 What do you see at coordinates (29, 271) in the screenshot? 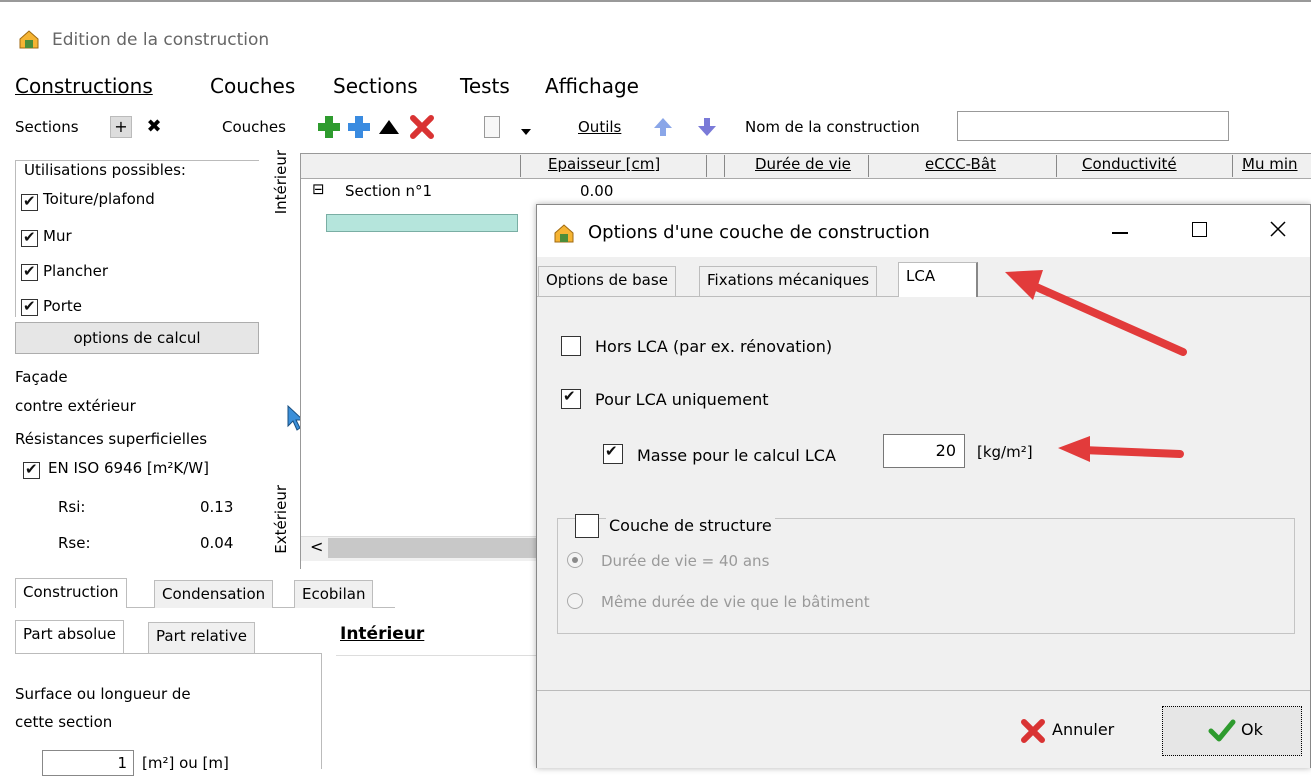
I see `use-plancher-checkbox` at bounding box center [29, 271].